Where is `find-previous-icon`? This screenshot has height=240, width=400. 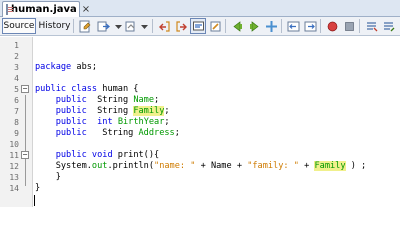 find-previous-icon is located at coordinates (164, 26).